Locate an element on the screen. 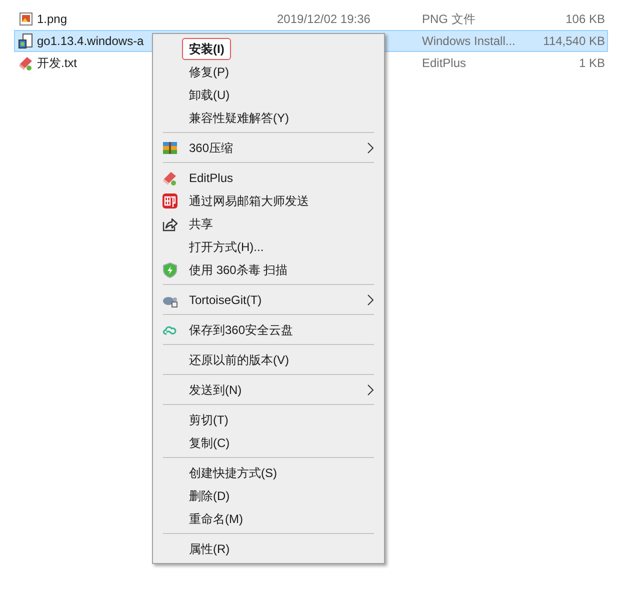 The image size is (633, 607). file-type: PNG 文件 is located at coordinates (449, 19).